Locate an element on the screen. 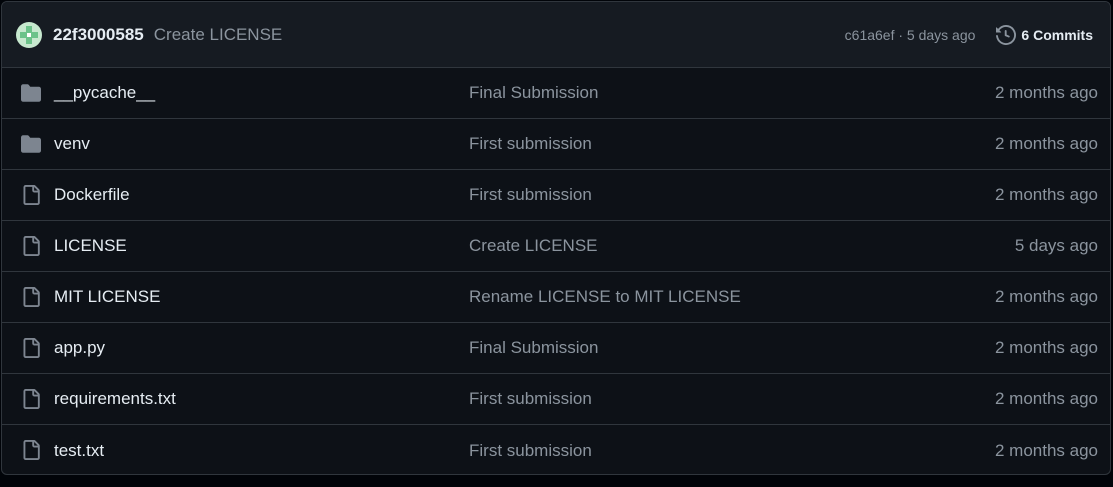 The height and width of the screenshot is (487, 1113). file-row: app.py Final Submission 2 months ago is located at coordinates (556, 348).